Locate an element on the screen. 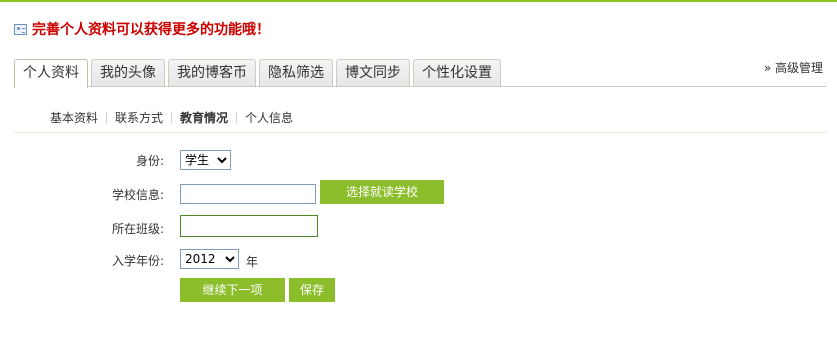 The width and height of the screenshot is (837, 337). subnav: 基本资料 联系方式 教育情况 个人信息 is located at coordinates (171, 117).